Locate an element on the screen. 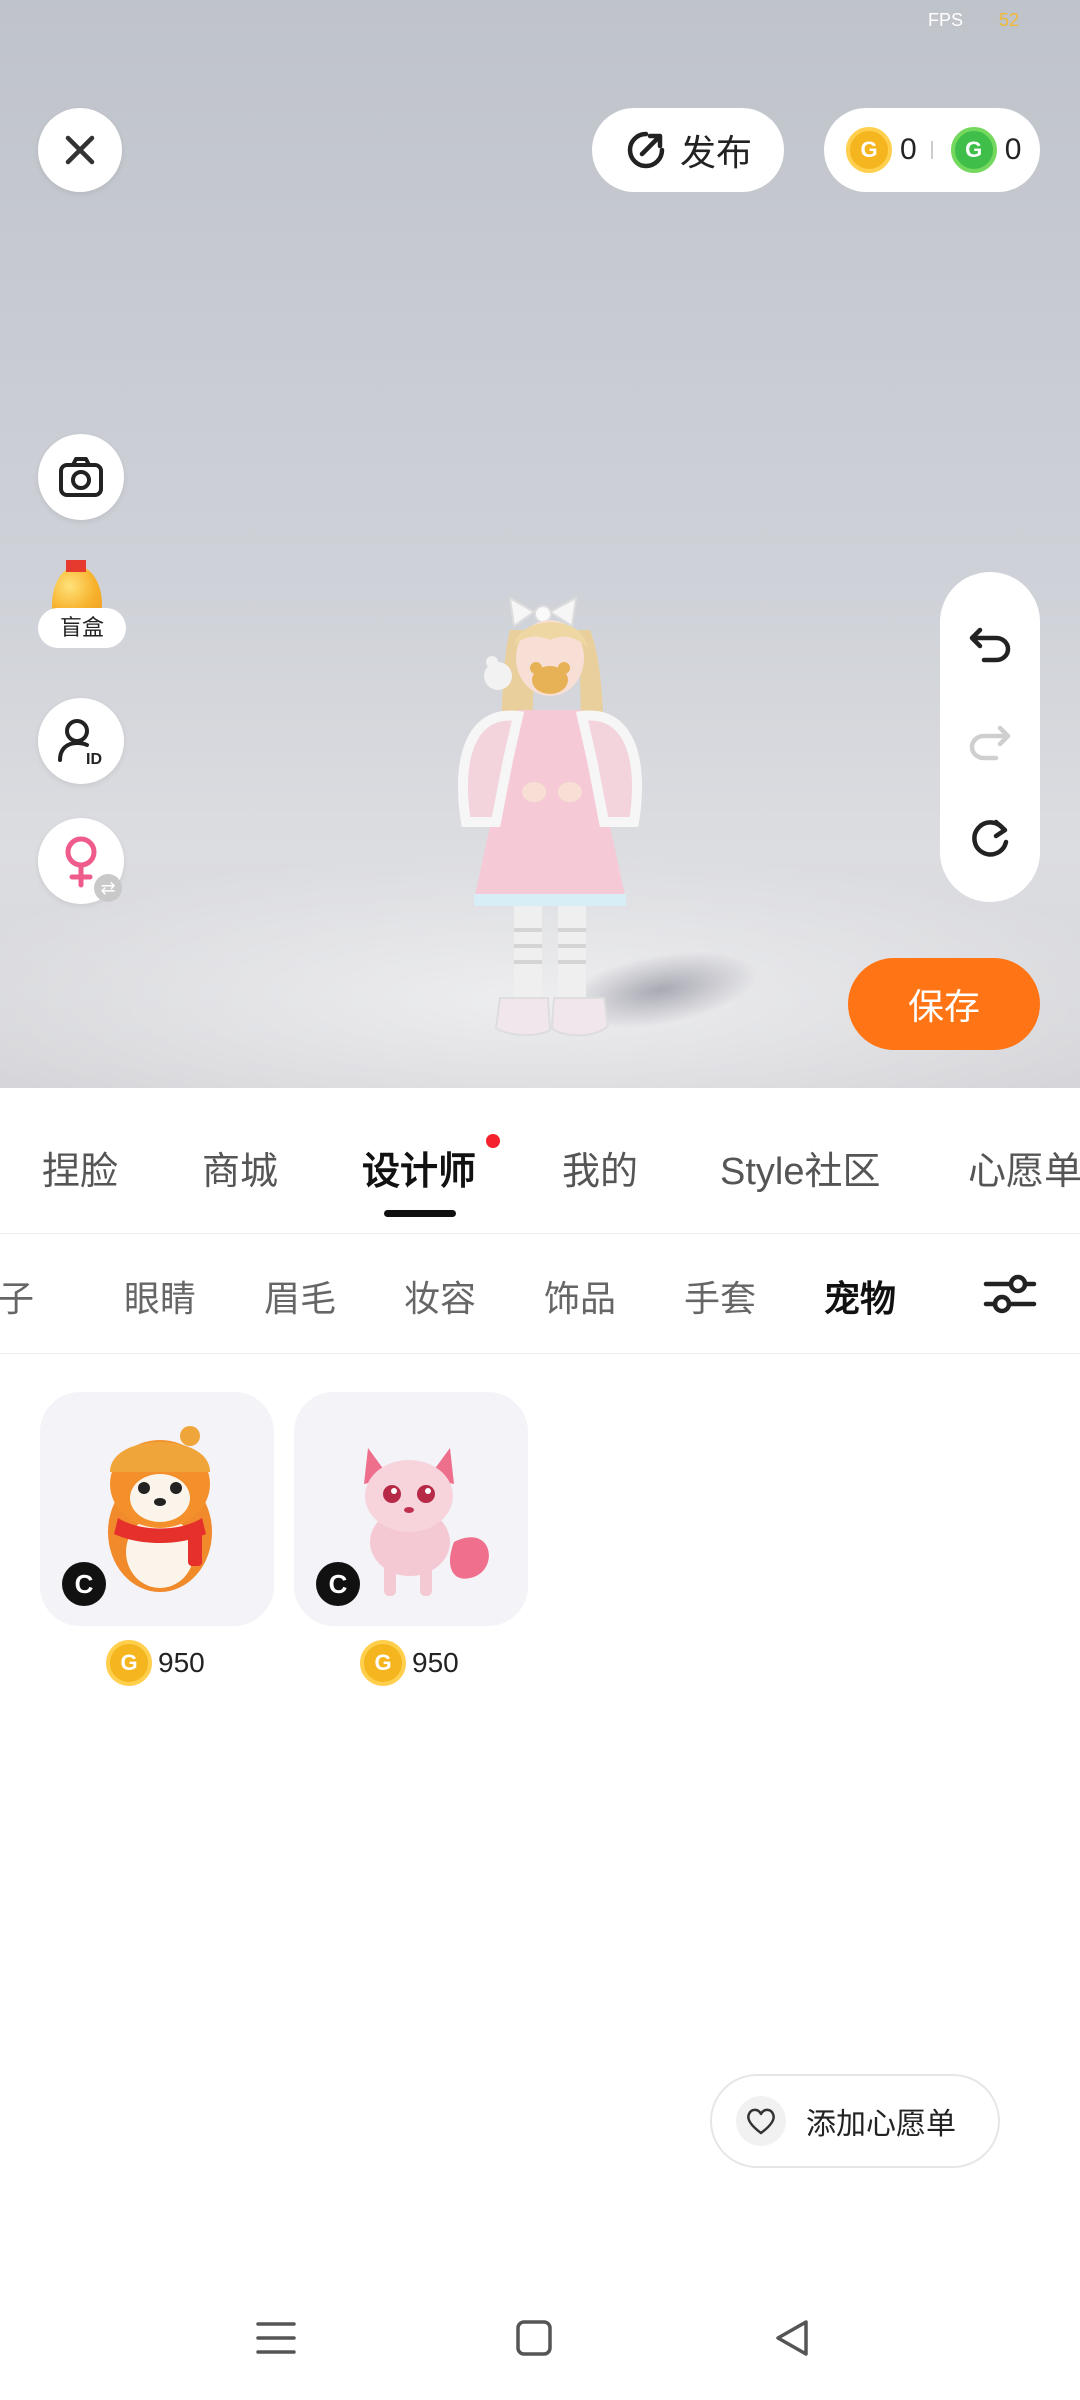 This screenshot has width=1080, height=2400. close-icon is located at coordinates (80, 150).